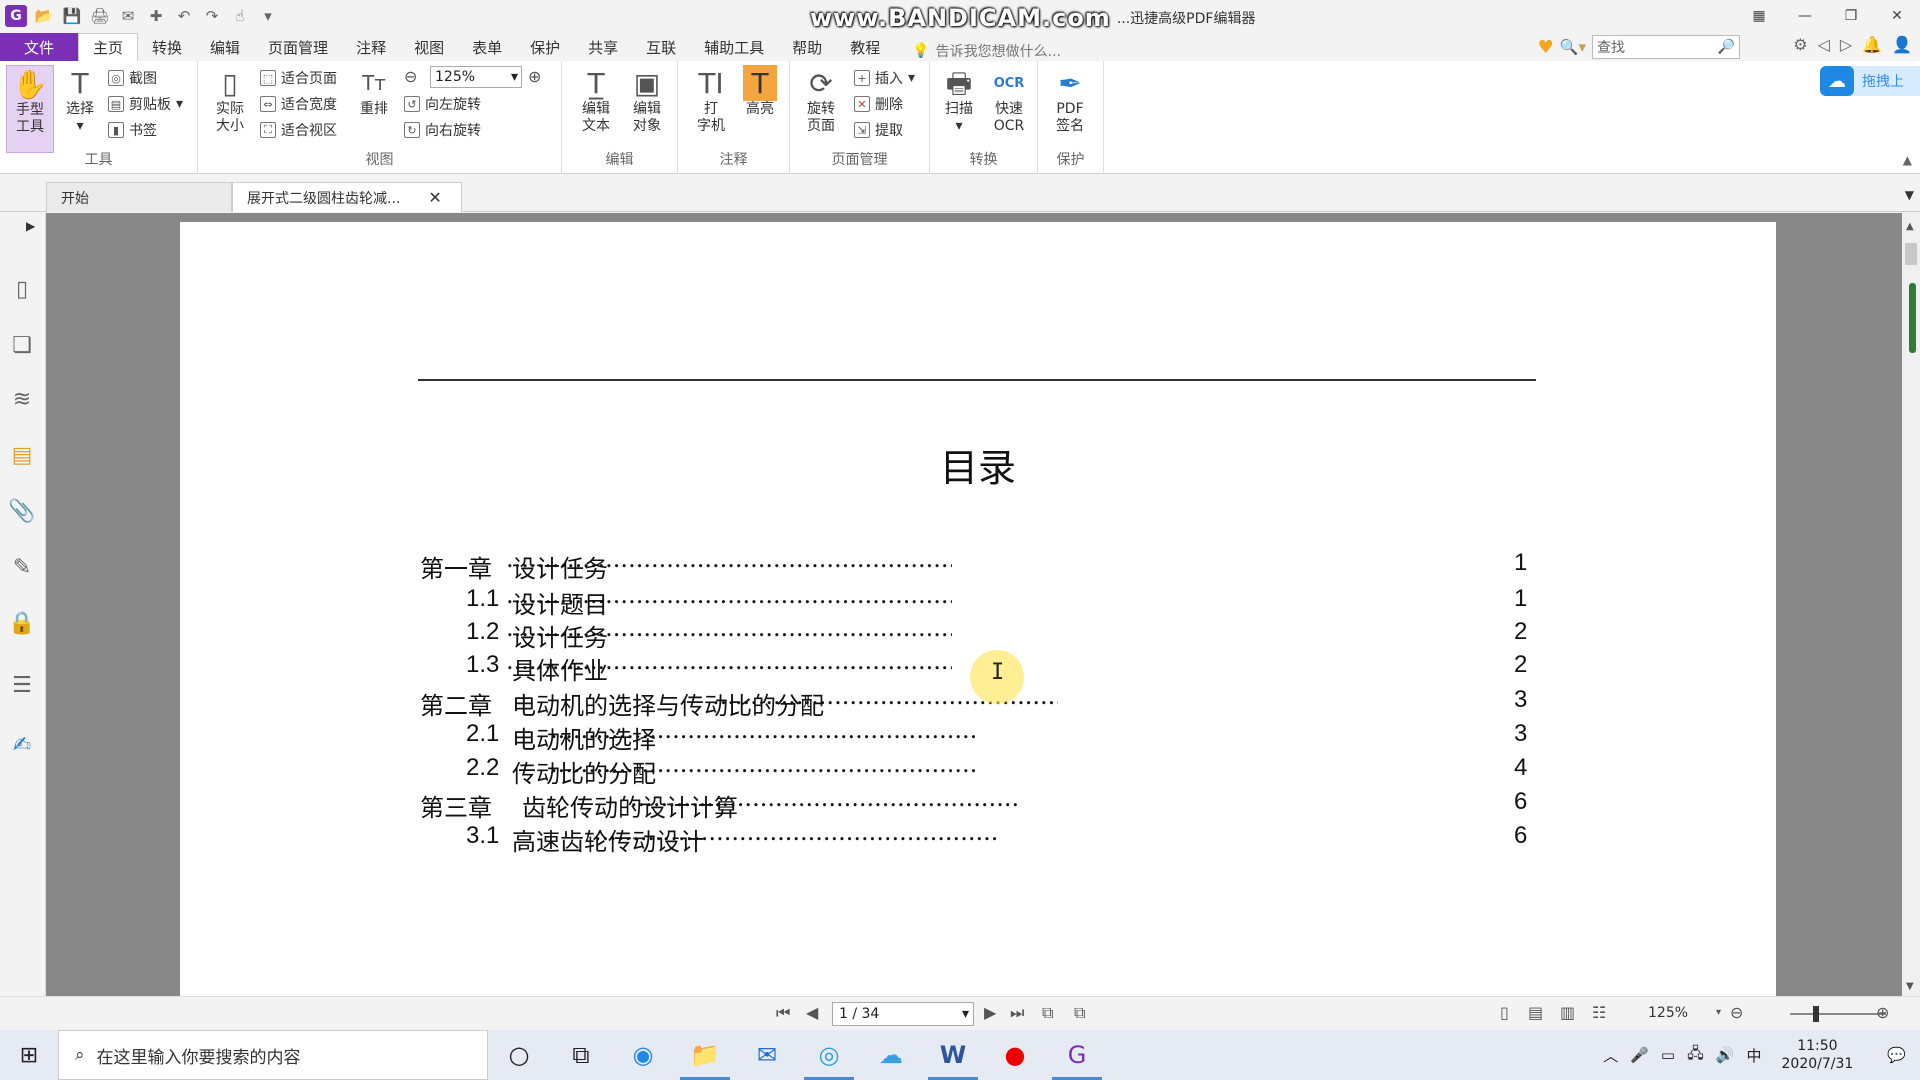  What do you see at coordinates (545, 47) in the screenshot?
I see `tab-protect: 保护` at bounding box center [545, 47].